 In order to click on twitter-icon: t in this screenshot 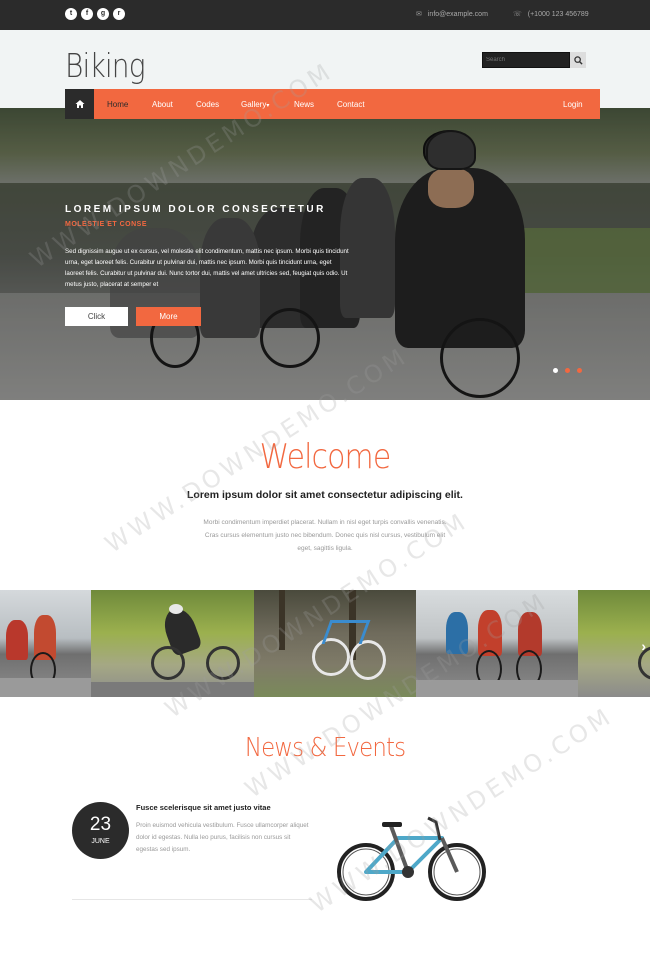, I will do `click(71, 14)`.